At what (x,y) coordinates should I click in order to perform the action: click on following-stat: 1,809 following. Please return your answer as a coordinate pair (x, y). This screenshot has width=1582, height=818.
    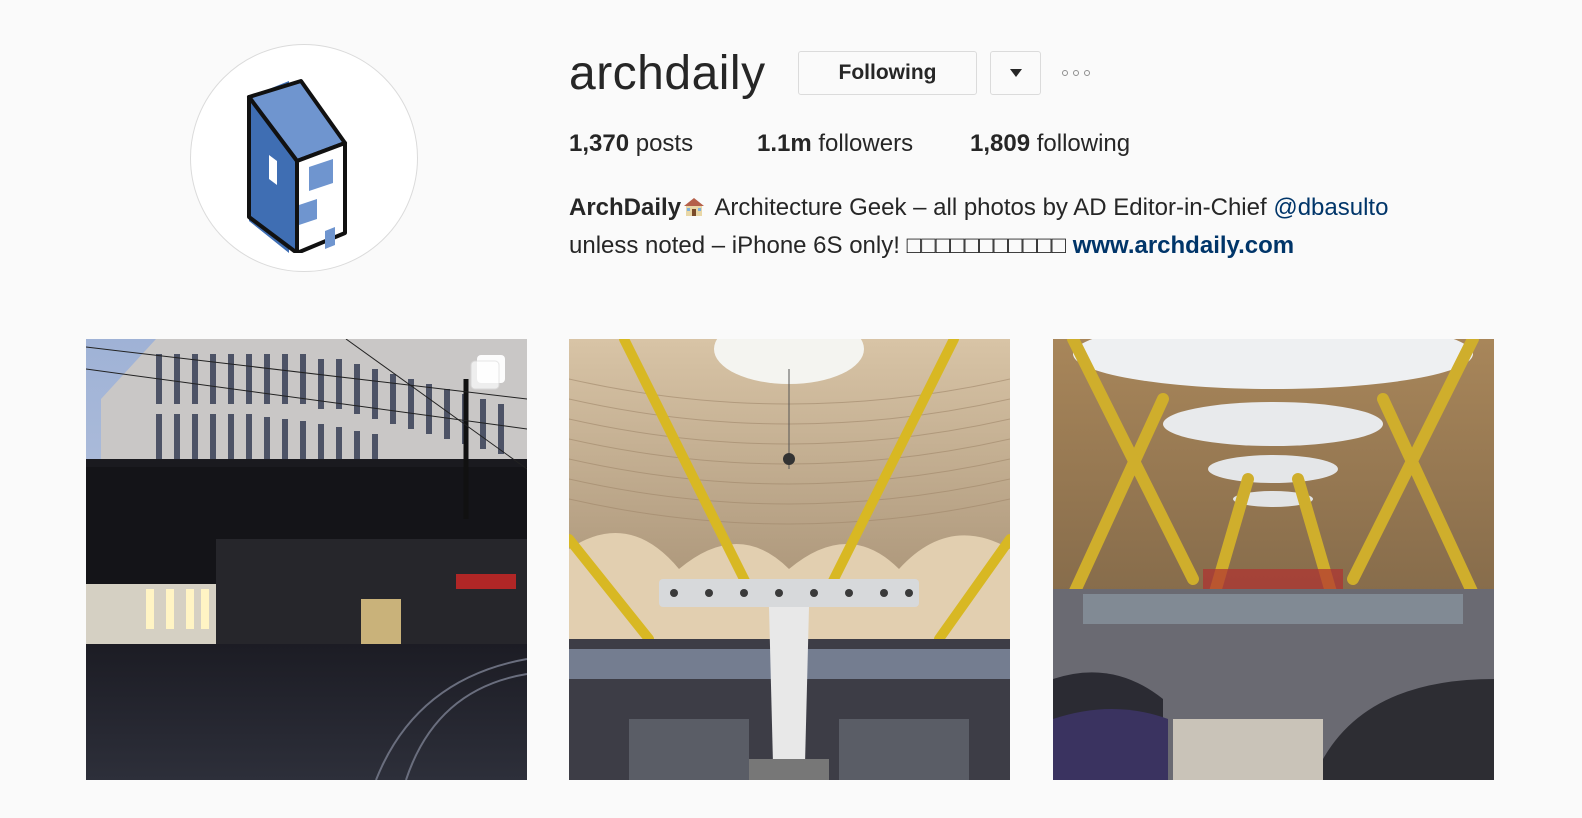
    Looking at the image, I should click on (1050, 144).